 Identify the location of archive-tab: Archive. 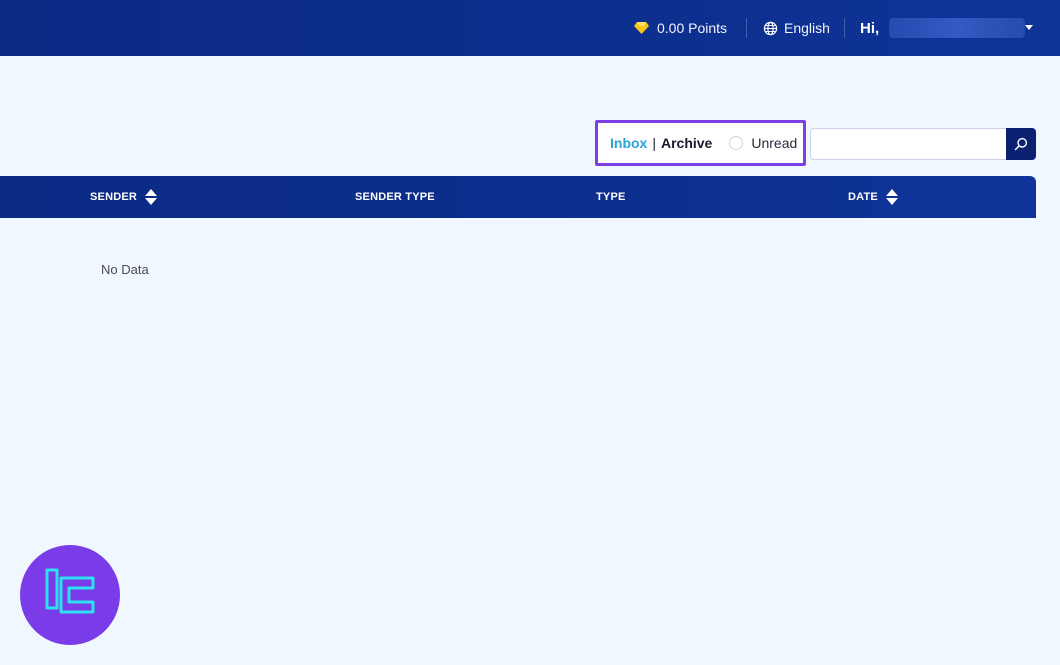
(686, 143).